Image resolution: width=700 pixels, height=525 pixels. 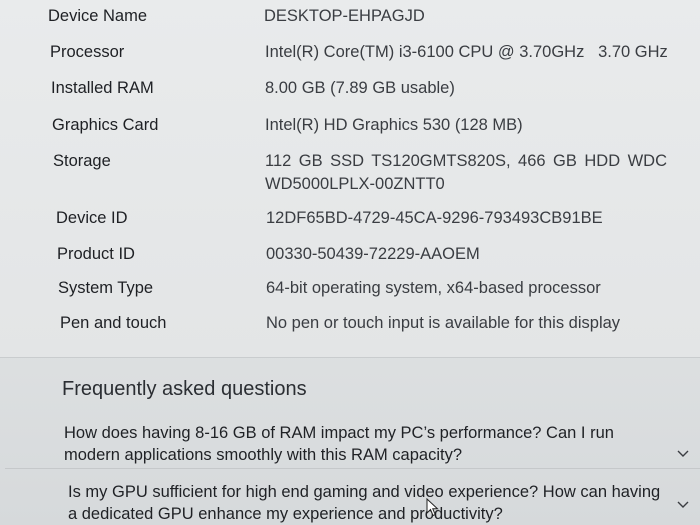 I want to click on spec-label: Product ID, so click(x=96, y=254).